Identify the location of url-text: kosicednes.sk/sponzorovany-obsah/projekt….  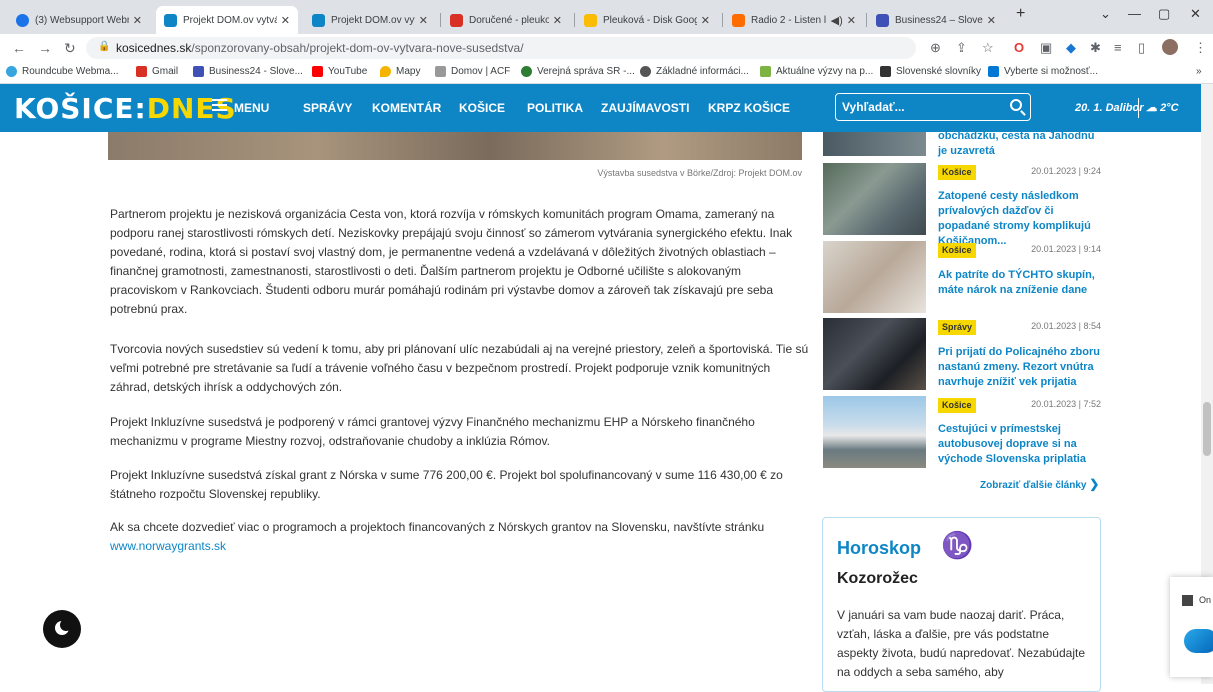
(320, 48).